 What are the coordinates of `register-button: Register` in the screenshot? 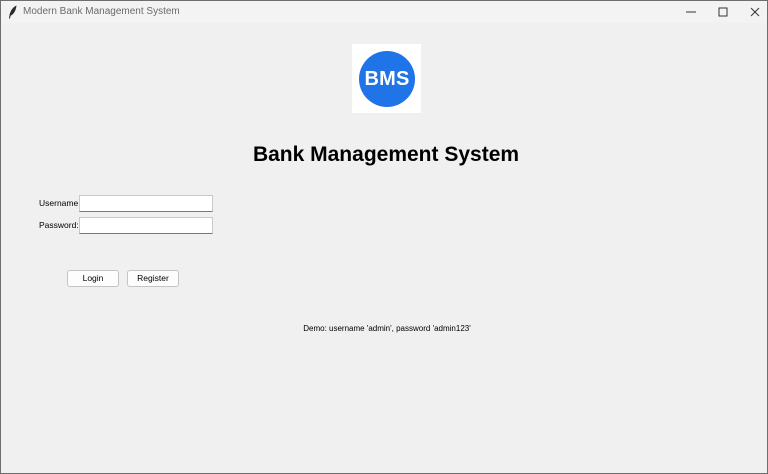 It's located at (153, 278).